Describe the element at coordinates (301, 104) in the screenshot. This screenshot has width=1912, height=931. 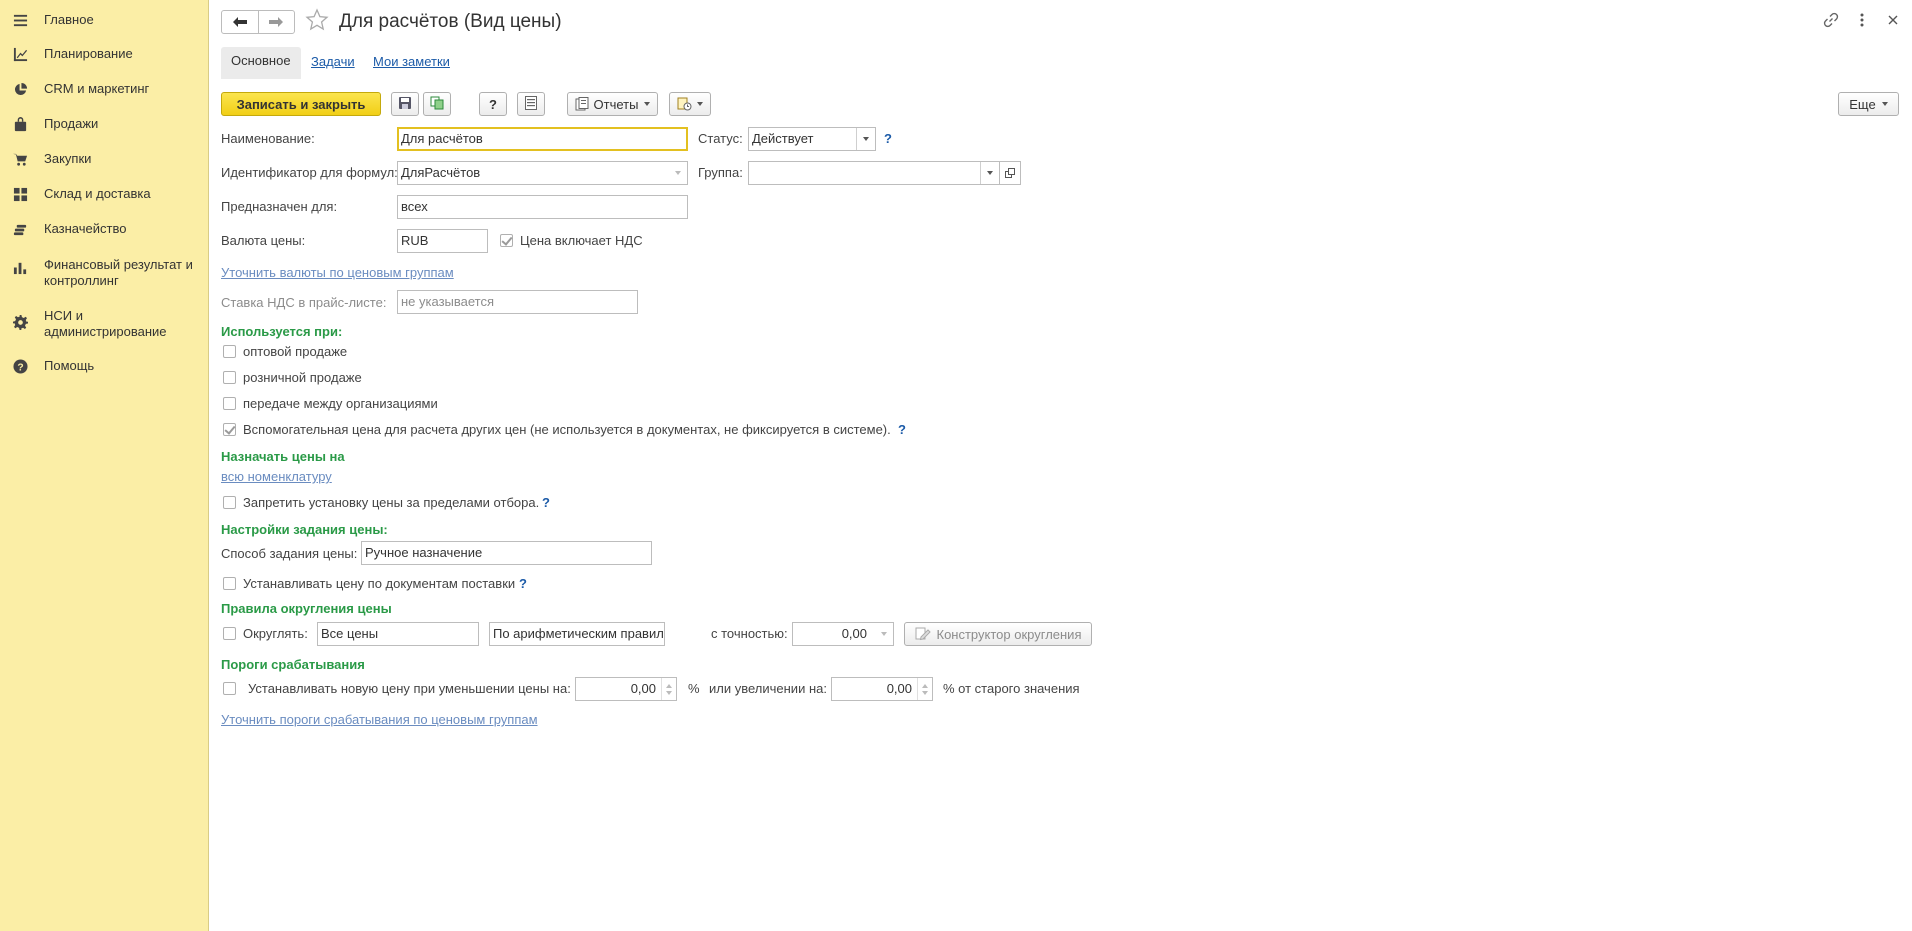
I see `save-and-close-button: Записать и закрыть` at that location.